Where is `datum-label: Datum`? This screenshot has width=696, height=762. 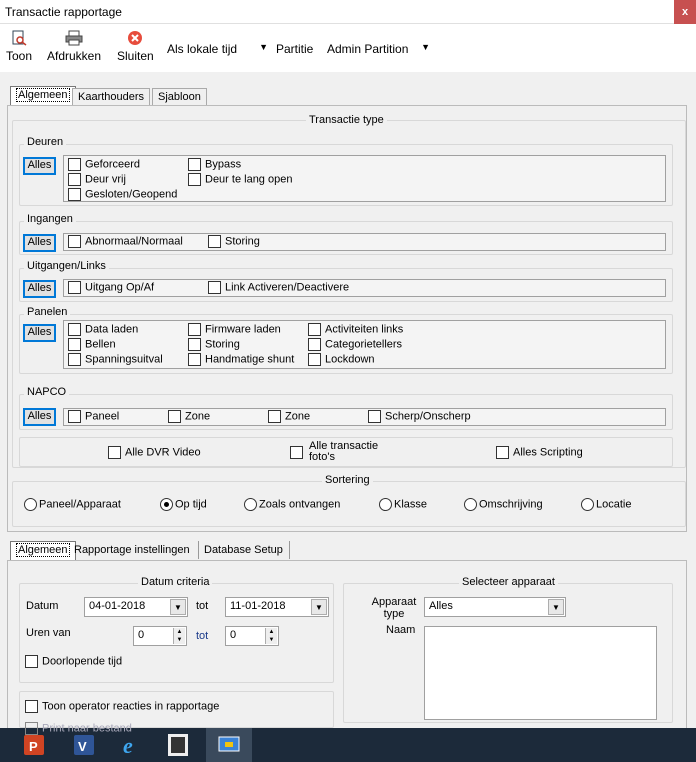 datum-label: Datum is located at coordinates (42, 606).